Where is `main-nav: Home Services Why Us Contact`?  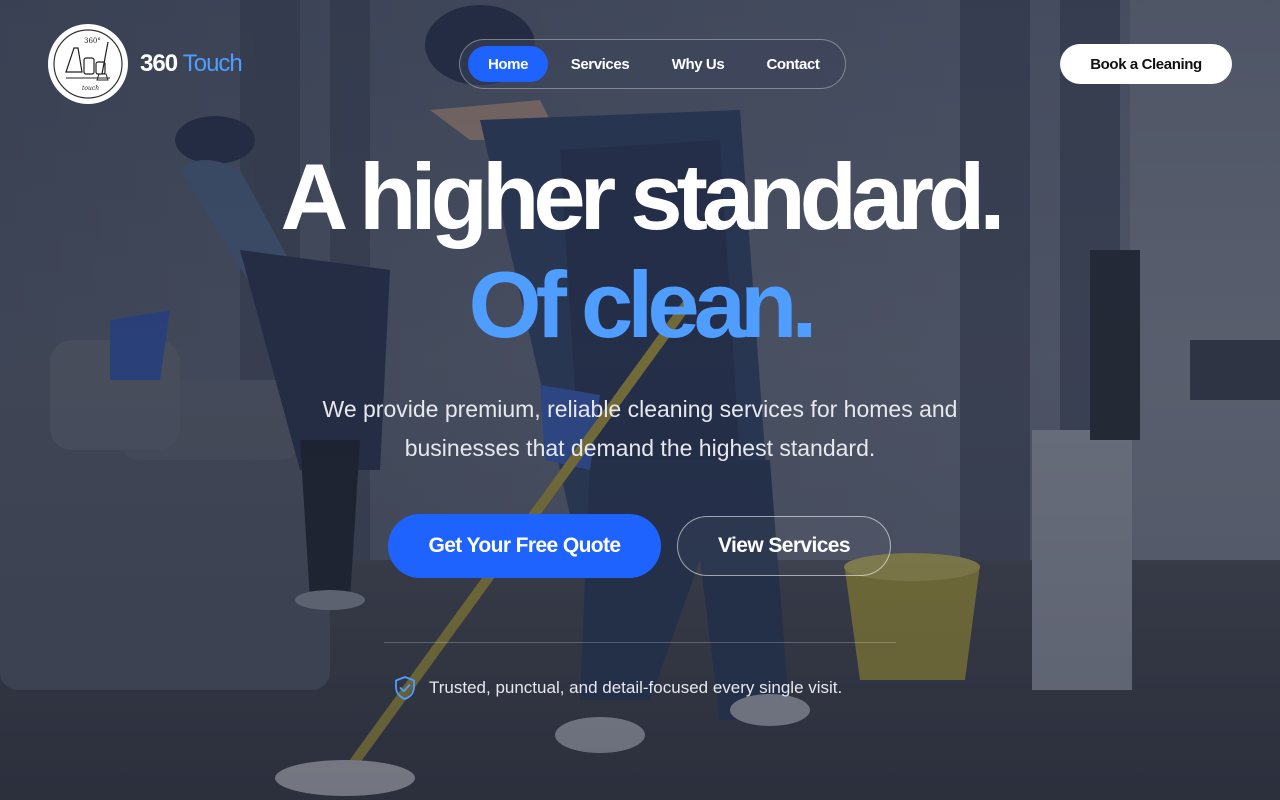
main-nav: Home Services Why Us Contact is located at coordinates (652, 64).